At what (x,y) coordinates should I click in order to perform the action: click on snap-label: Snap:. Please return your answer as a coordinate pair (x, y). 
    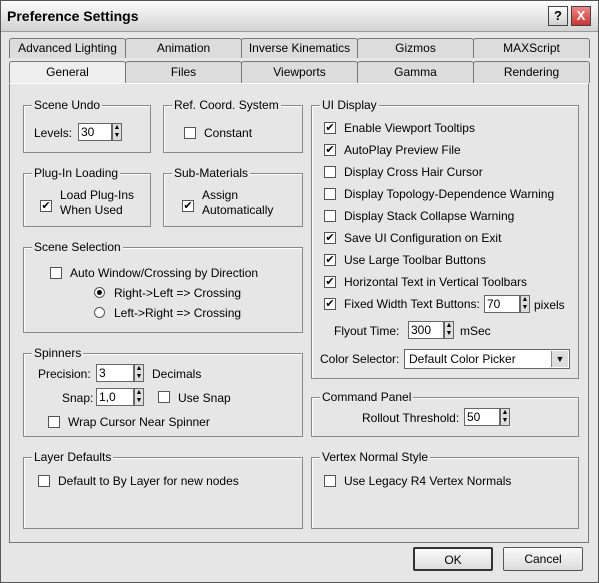
    Looking at the image, I should click on (78, 398).